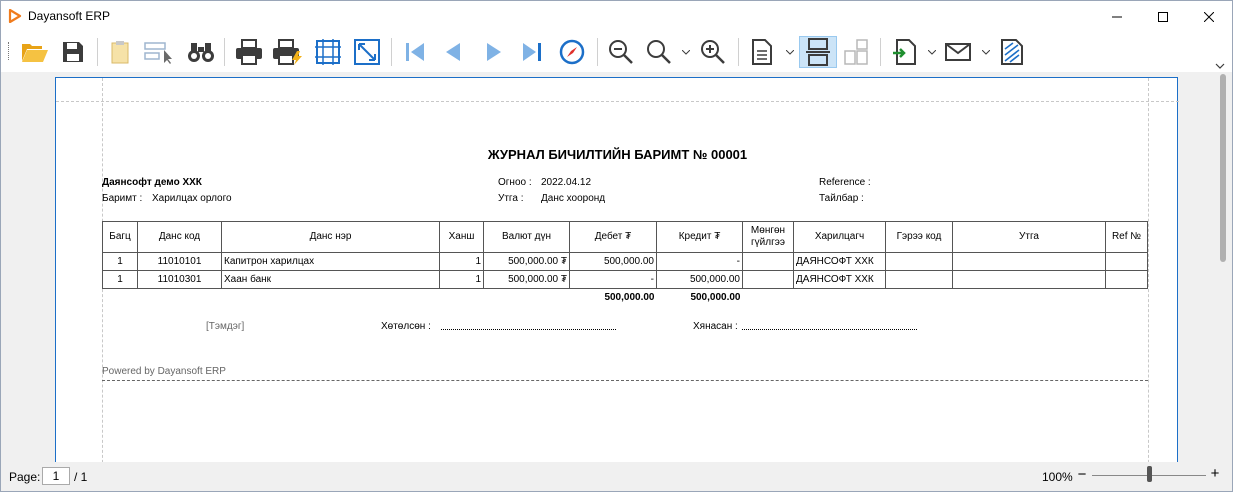  What do you see at coordinates (494, 52) in the screenshot?
I see `next-page-button` at bounding box center [494, 52].